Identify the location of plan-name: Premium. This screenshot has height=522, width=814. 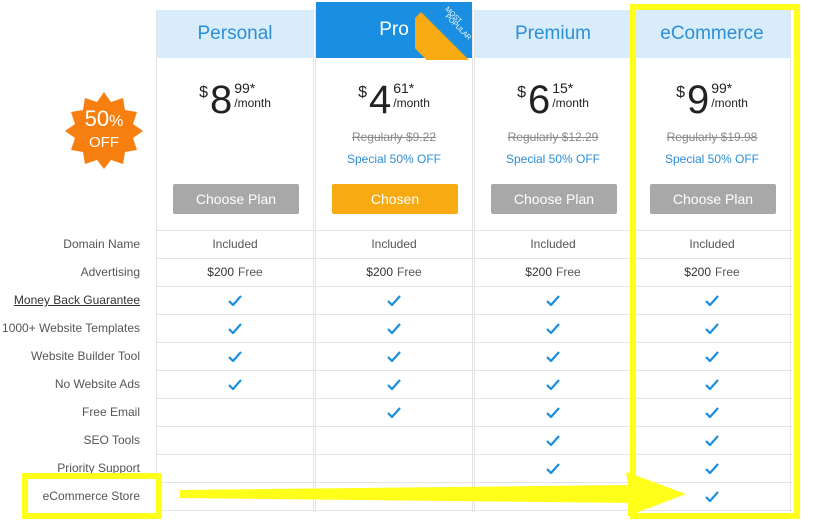
(553, 34).